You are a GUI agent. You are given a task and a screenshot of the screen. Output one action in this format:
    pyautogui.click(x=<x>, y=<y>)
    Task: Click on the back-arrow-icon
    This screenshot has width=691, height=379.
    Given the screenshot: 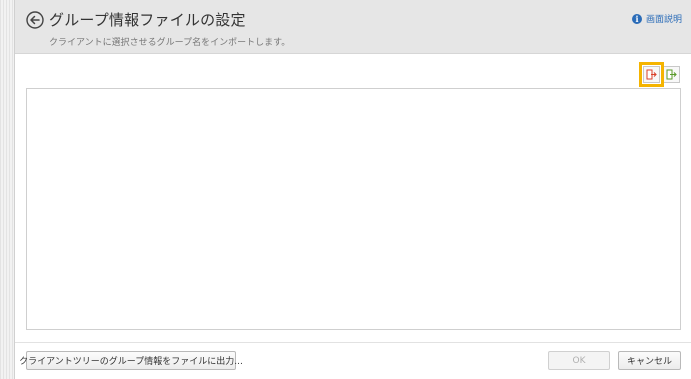 What is the action you would take?
    pyautogui.click(x=35, y=20)
    